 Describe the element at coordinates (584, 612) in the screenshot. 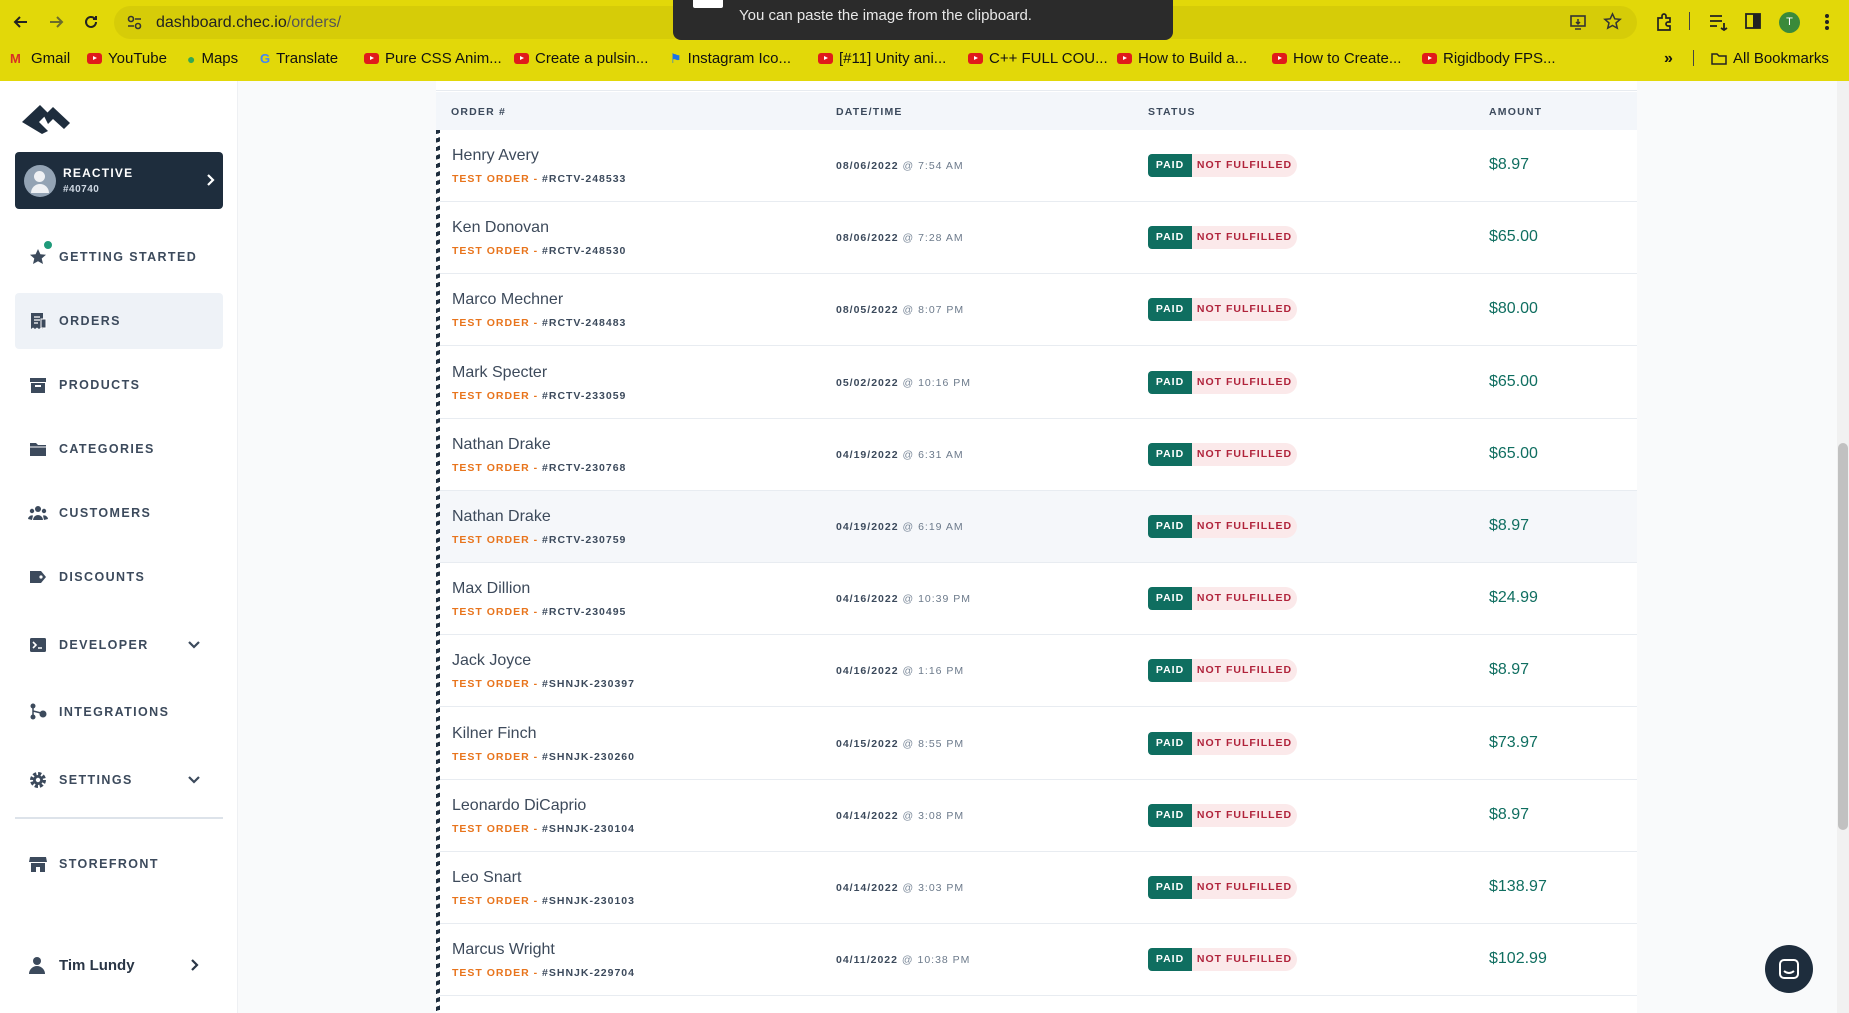

I see `order-number: #RCTV-230495` at that location.